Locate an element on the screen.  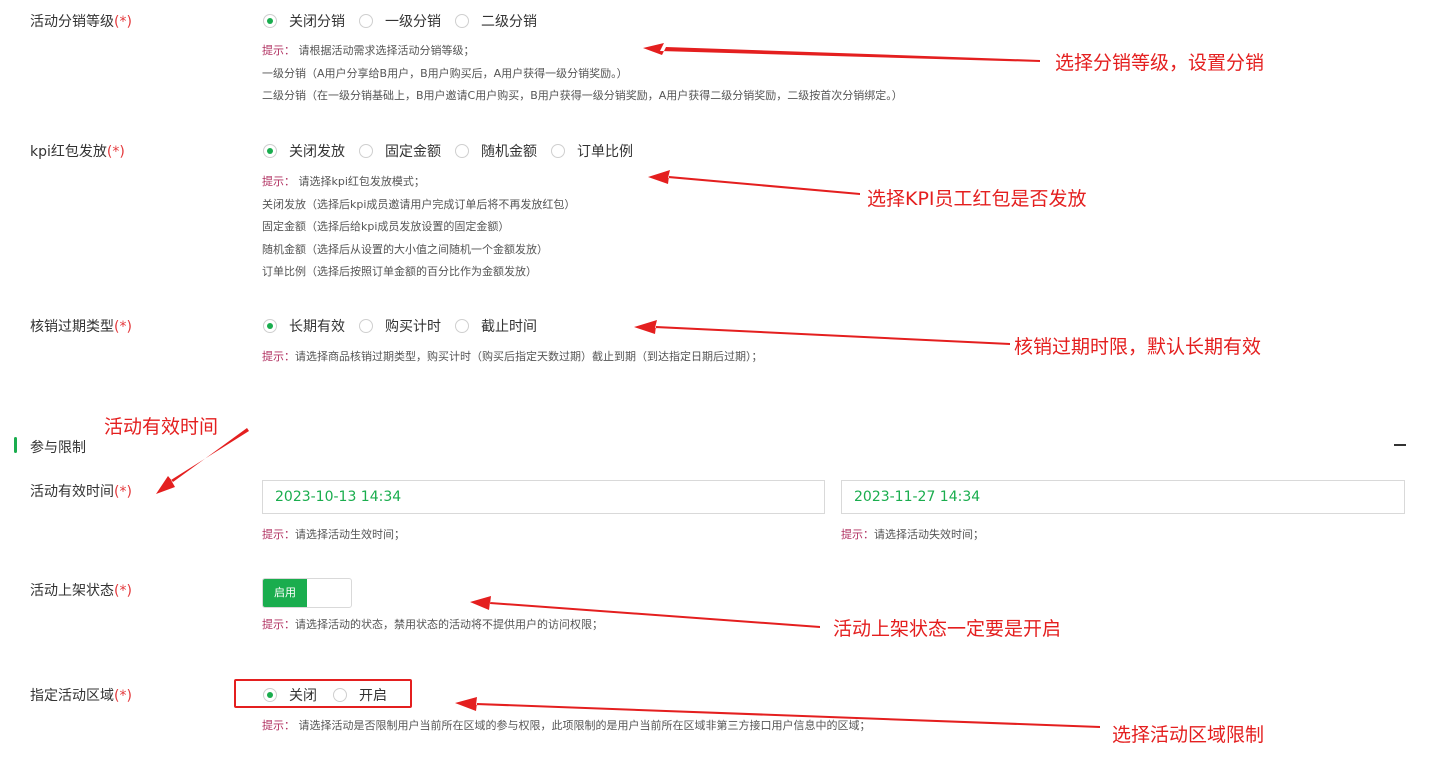
arrow-kpi is located at coordinates (754, 182).